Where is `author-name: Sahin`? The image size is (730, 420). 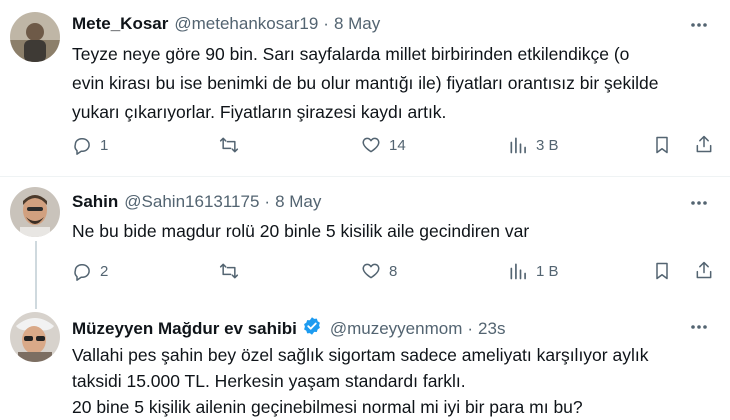 author-name: Sahin is located at coordinates (95, 202).